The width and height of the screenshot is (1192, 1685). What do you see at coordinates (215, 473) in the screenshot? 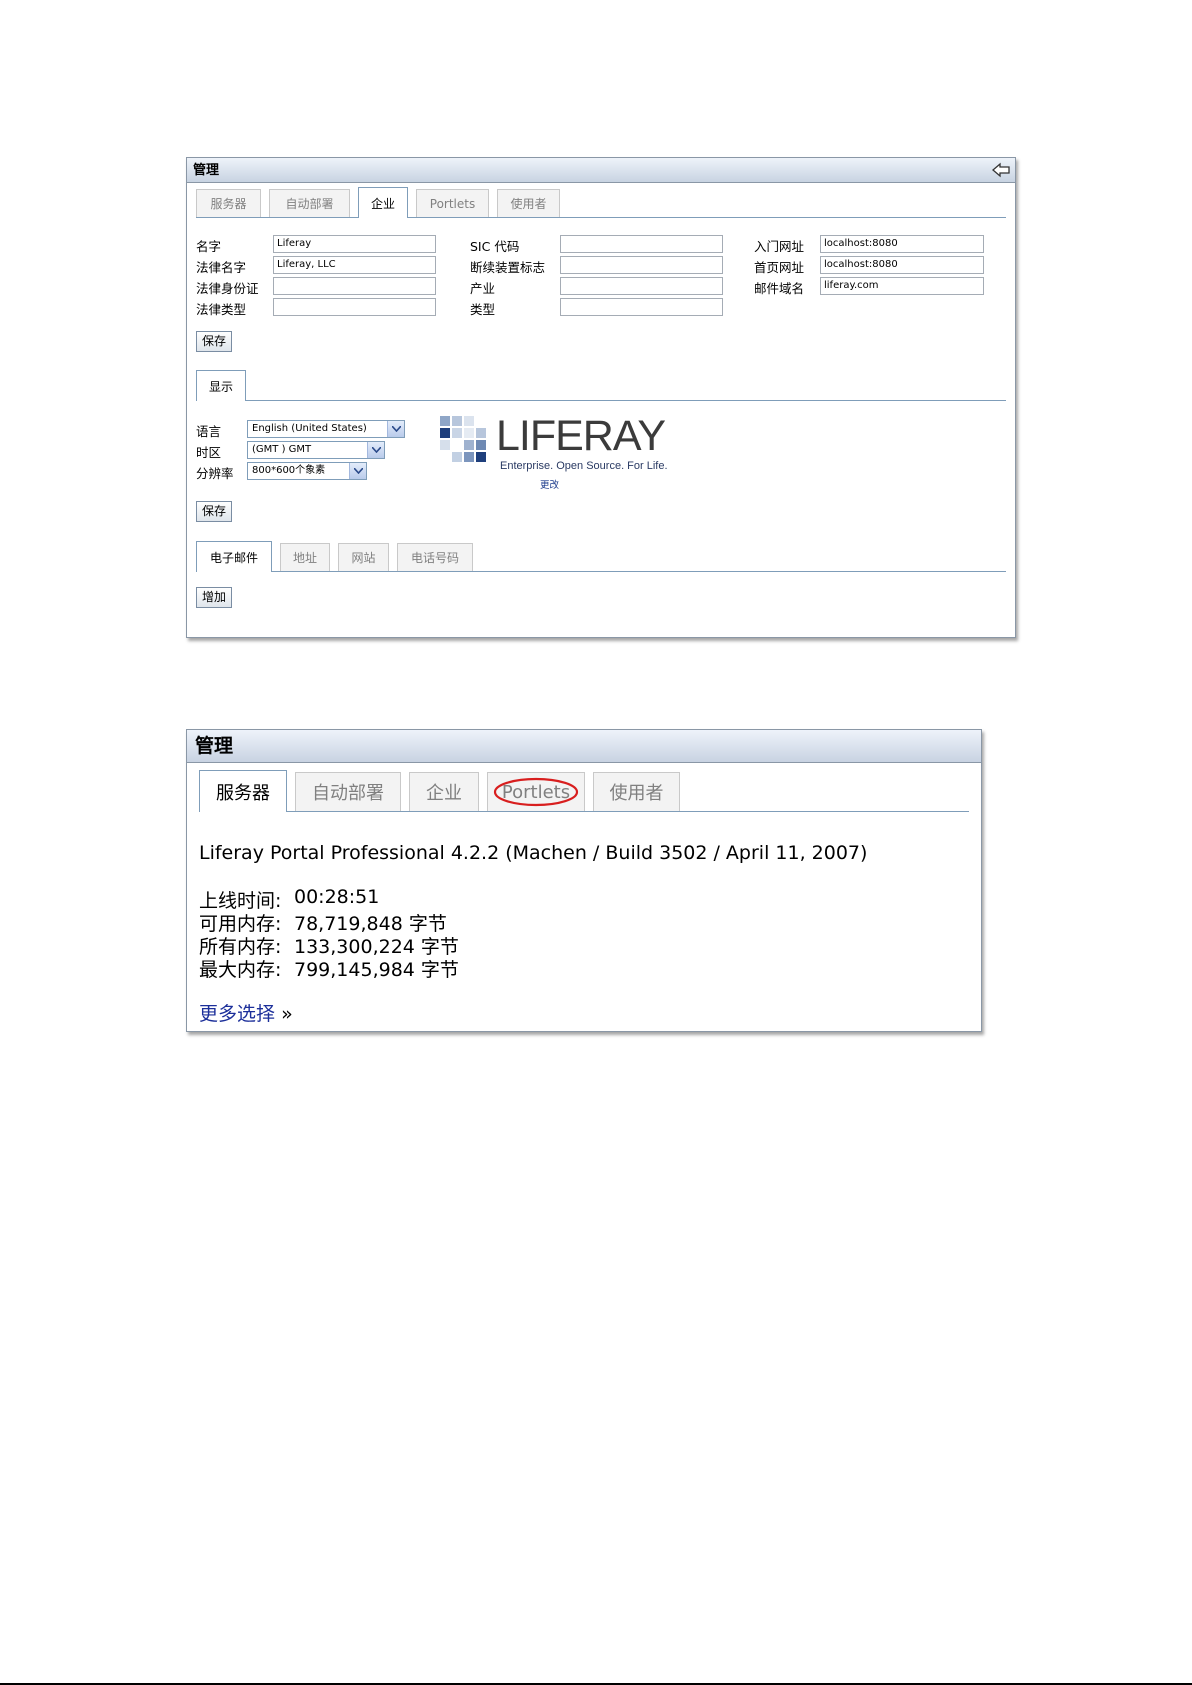
I see `resolution-label: 分辨率` at bounding box center [215, 473].